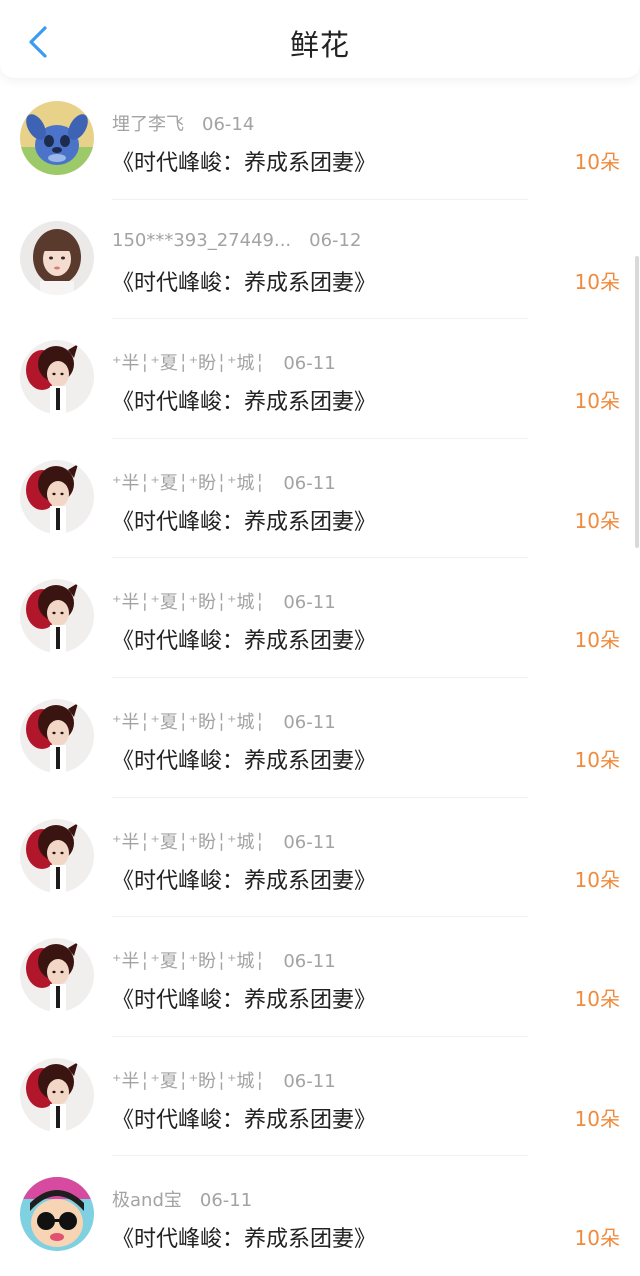 The height and width of the screenshot is (1276, 640). I want to click on user-meta: 埋了李飞 06-14, so click(183, 123).